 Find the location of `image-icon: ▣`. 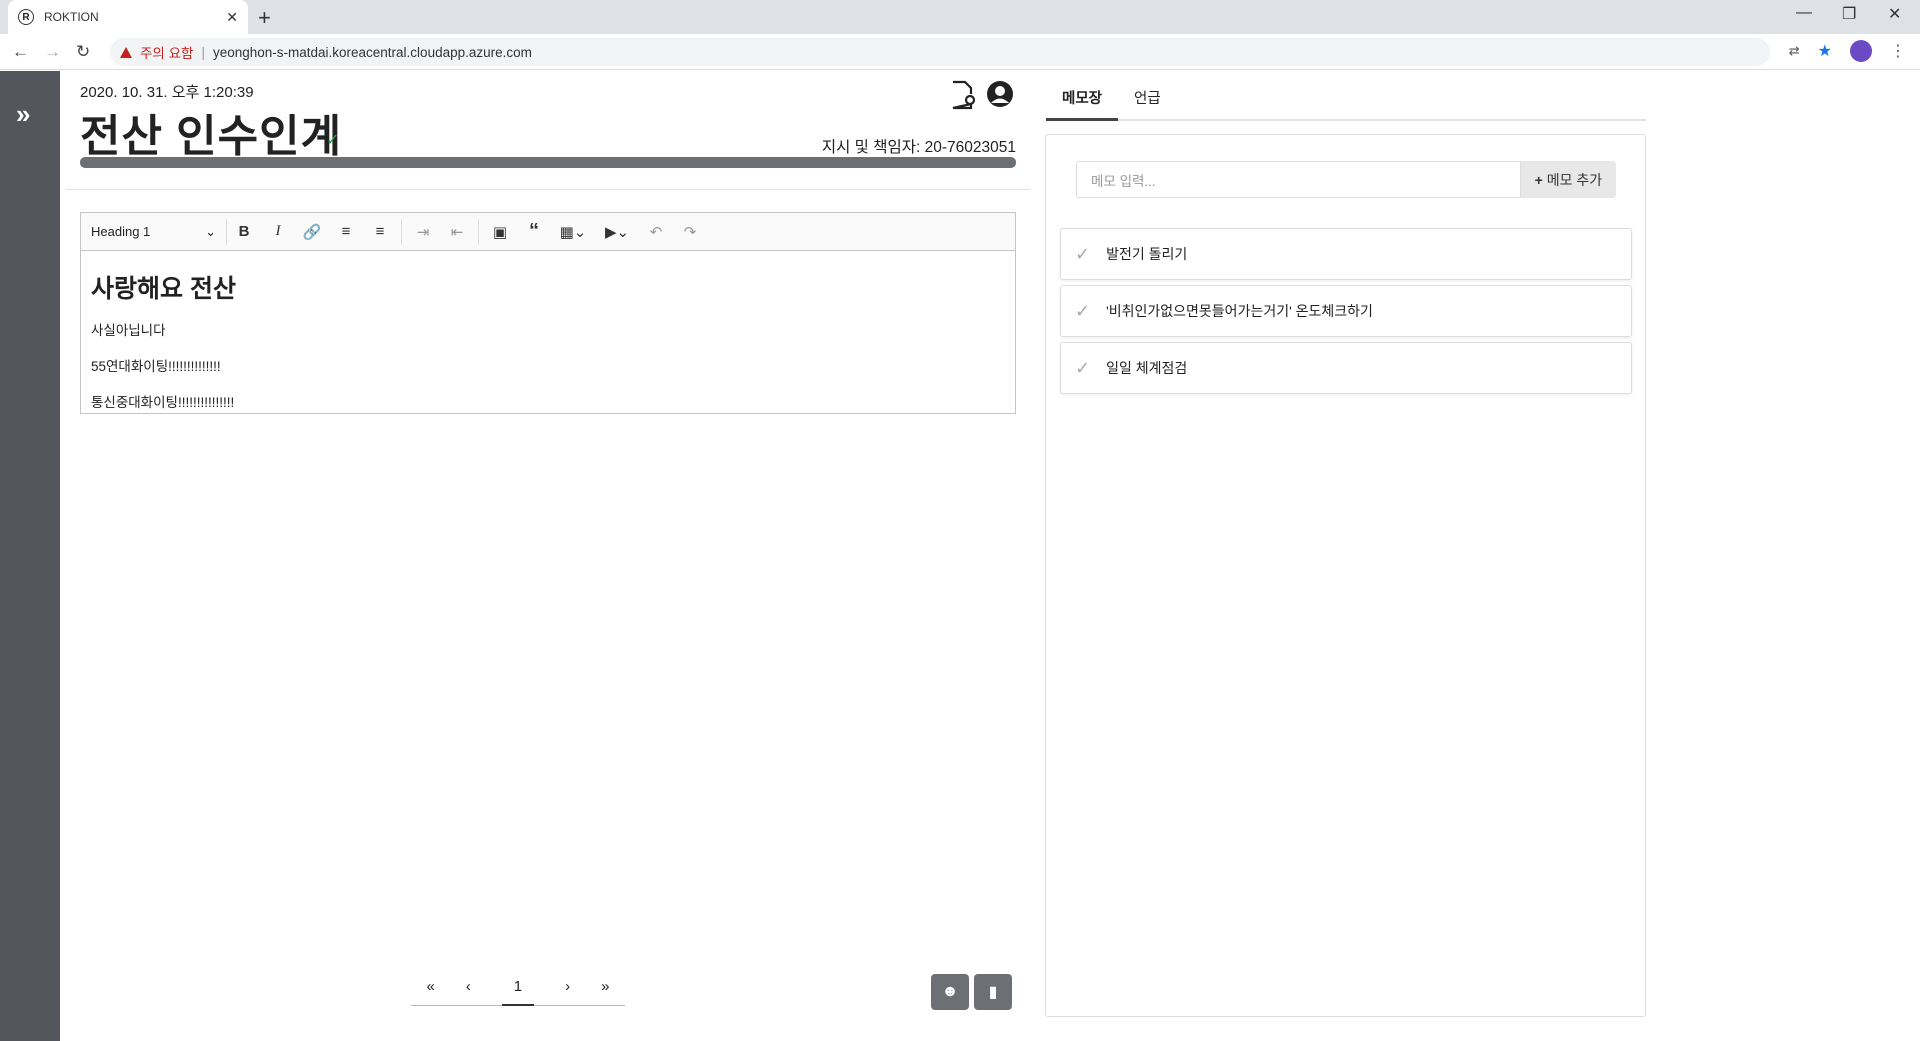

image-icon: ▣ is located at coordinates (500, 232).